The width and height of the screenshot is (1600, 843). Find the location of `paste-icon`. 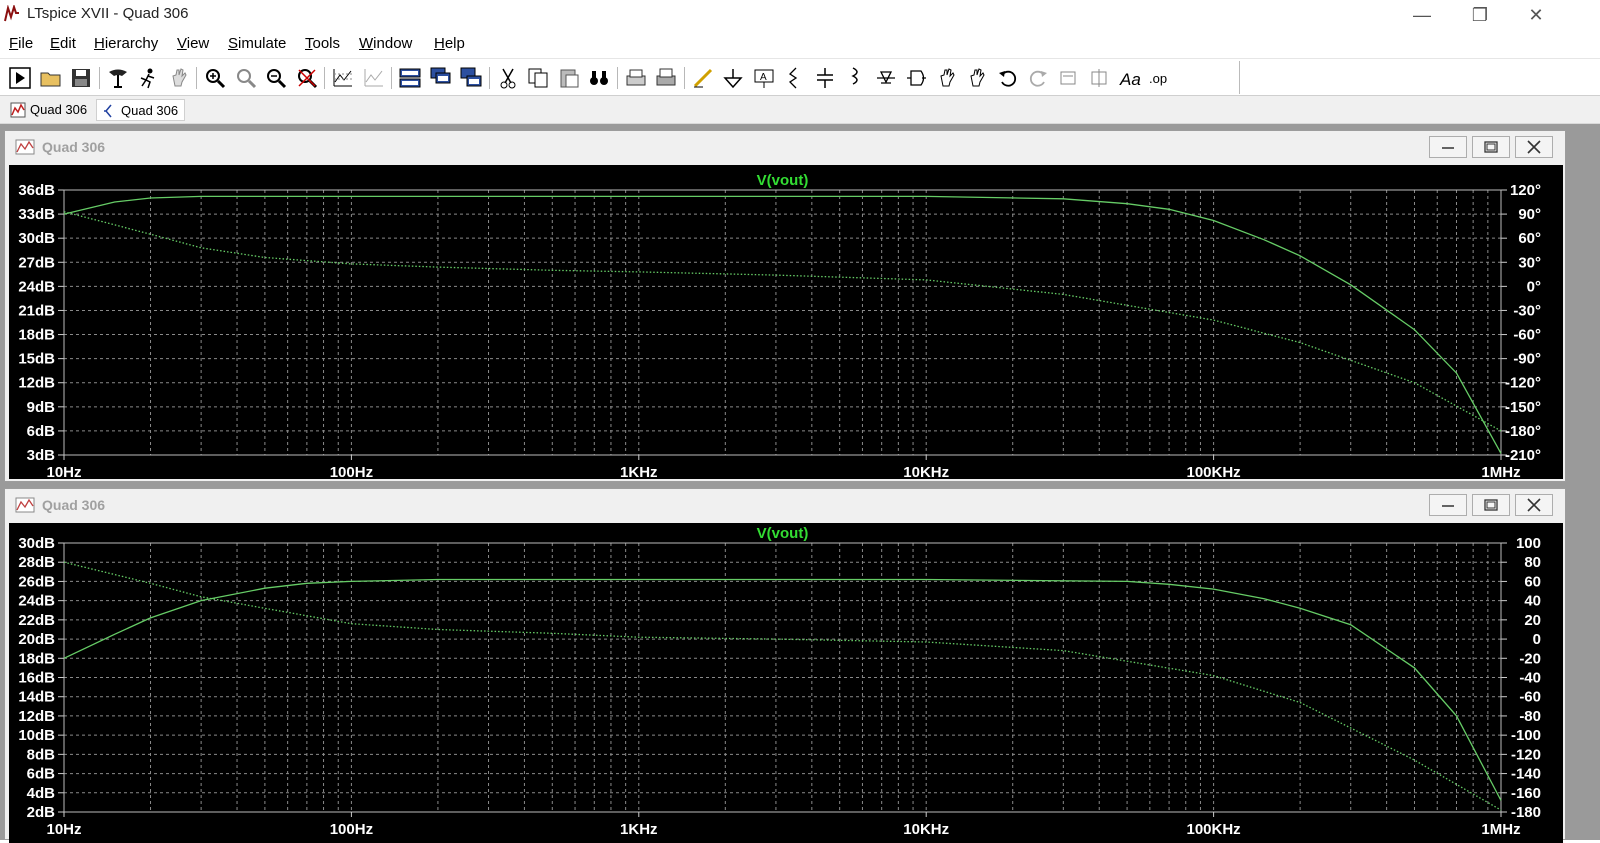

paste-icon is located at coordinates (569, 78).